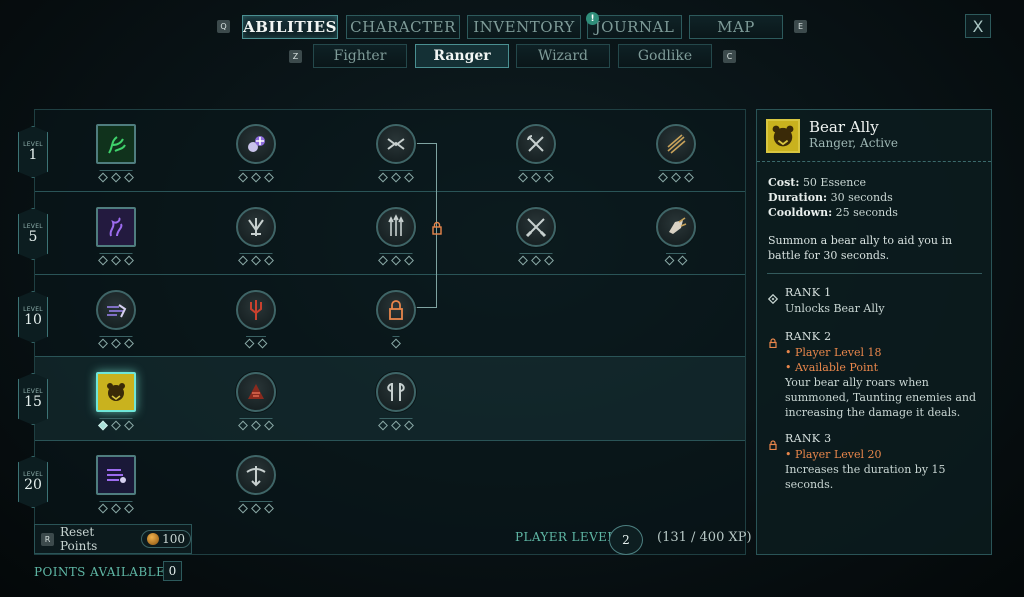 The image size is (1024, 597). What do you see at coordinates (33, 317) in the screenshot?
I see `level-marker-10: LEVEL 10` at bounding box center [33, 317].